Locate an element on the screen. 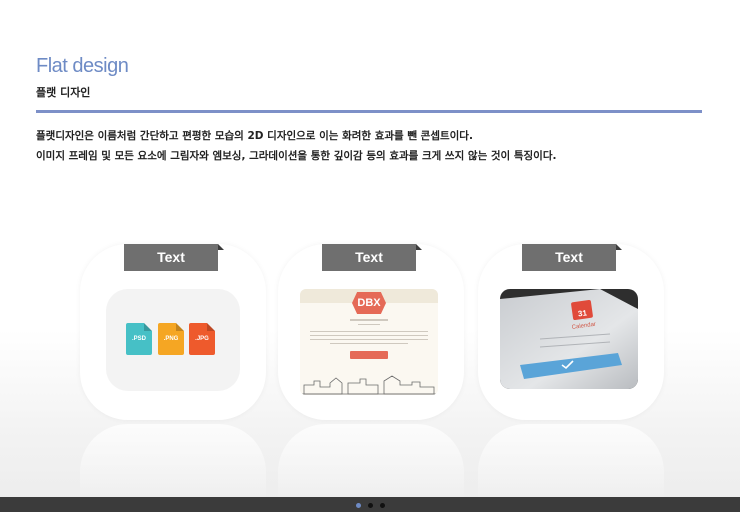  bottom-bar is located at coordinates (370, 504).